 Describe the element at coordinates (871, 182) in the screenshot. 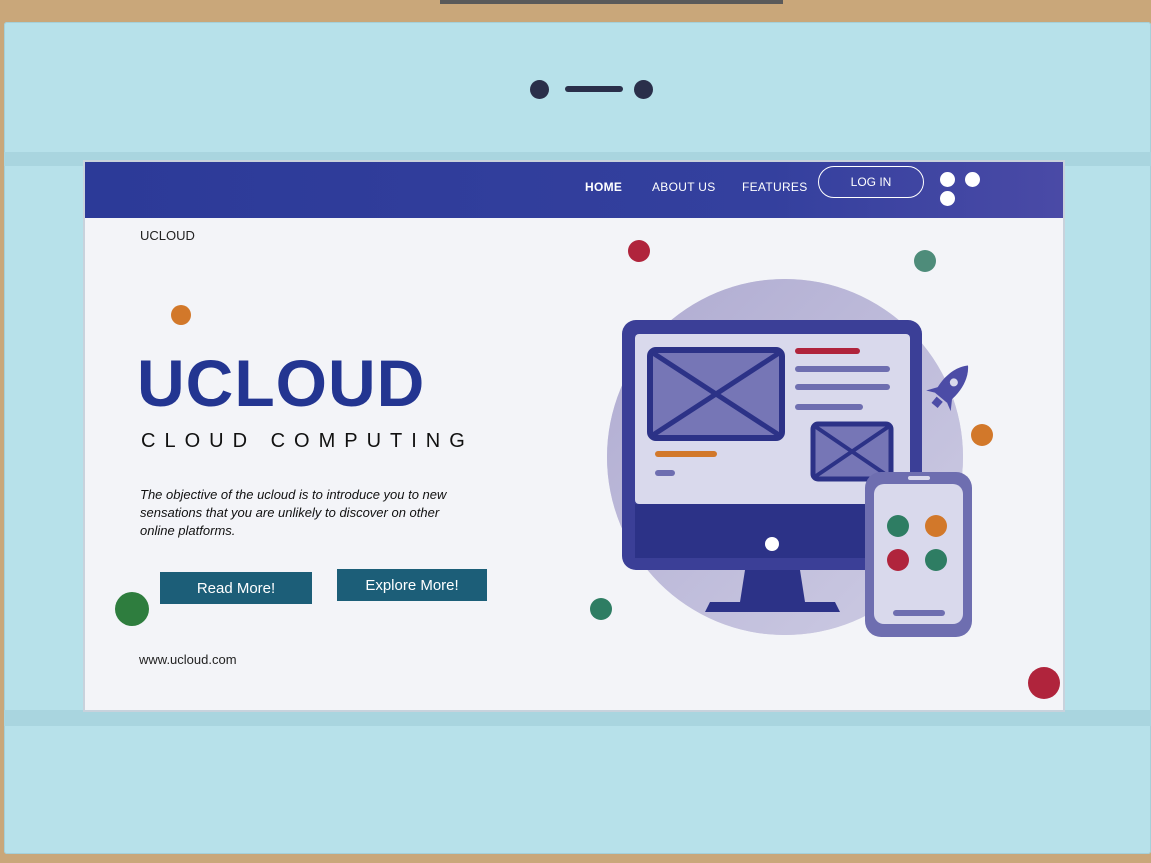

I see `login-button: LOG IN` at that location.